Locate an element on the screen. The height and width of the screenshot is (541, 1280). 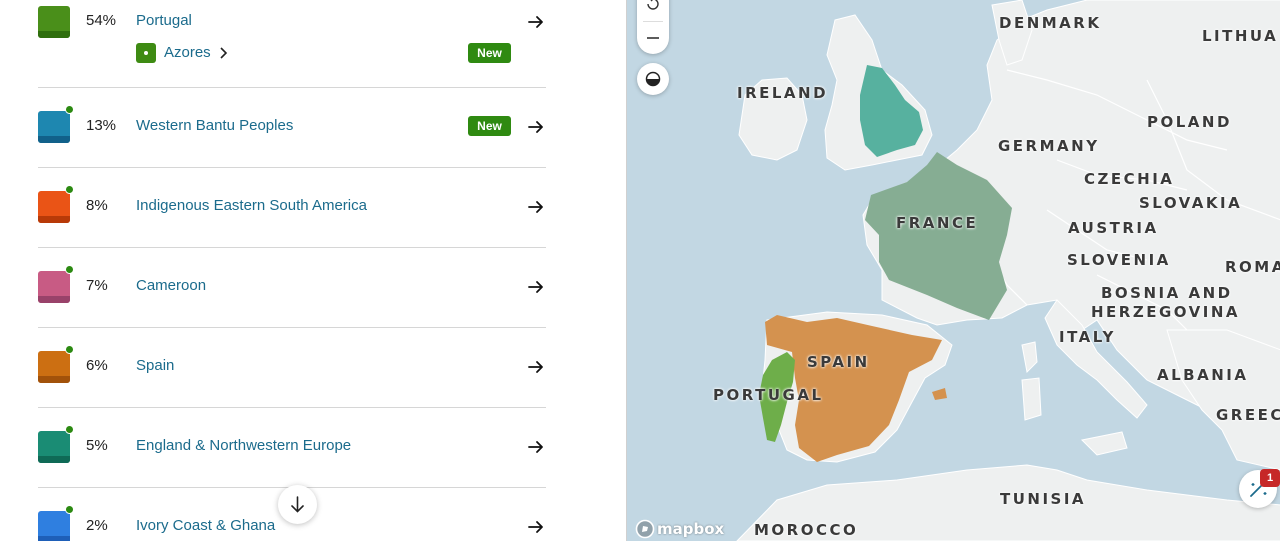
ethnicity-percentage: 13% is located at coordinates (101, 125).